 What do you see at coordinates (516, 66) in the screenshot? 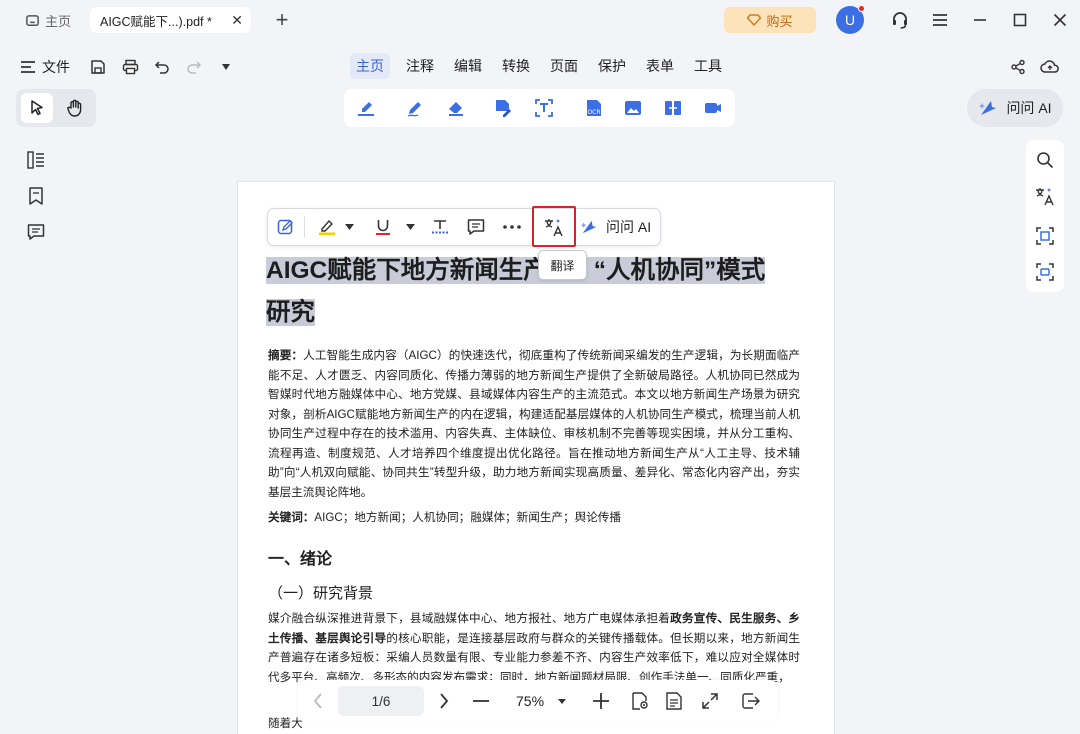
I see `tab-convert: 转换` at bounding box center [516, 66].